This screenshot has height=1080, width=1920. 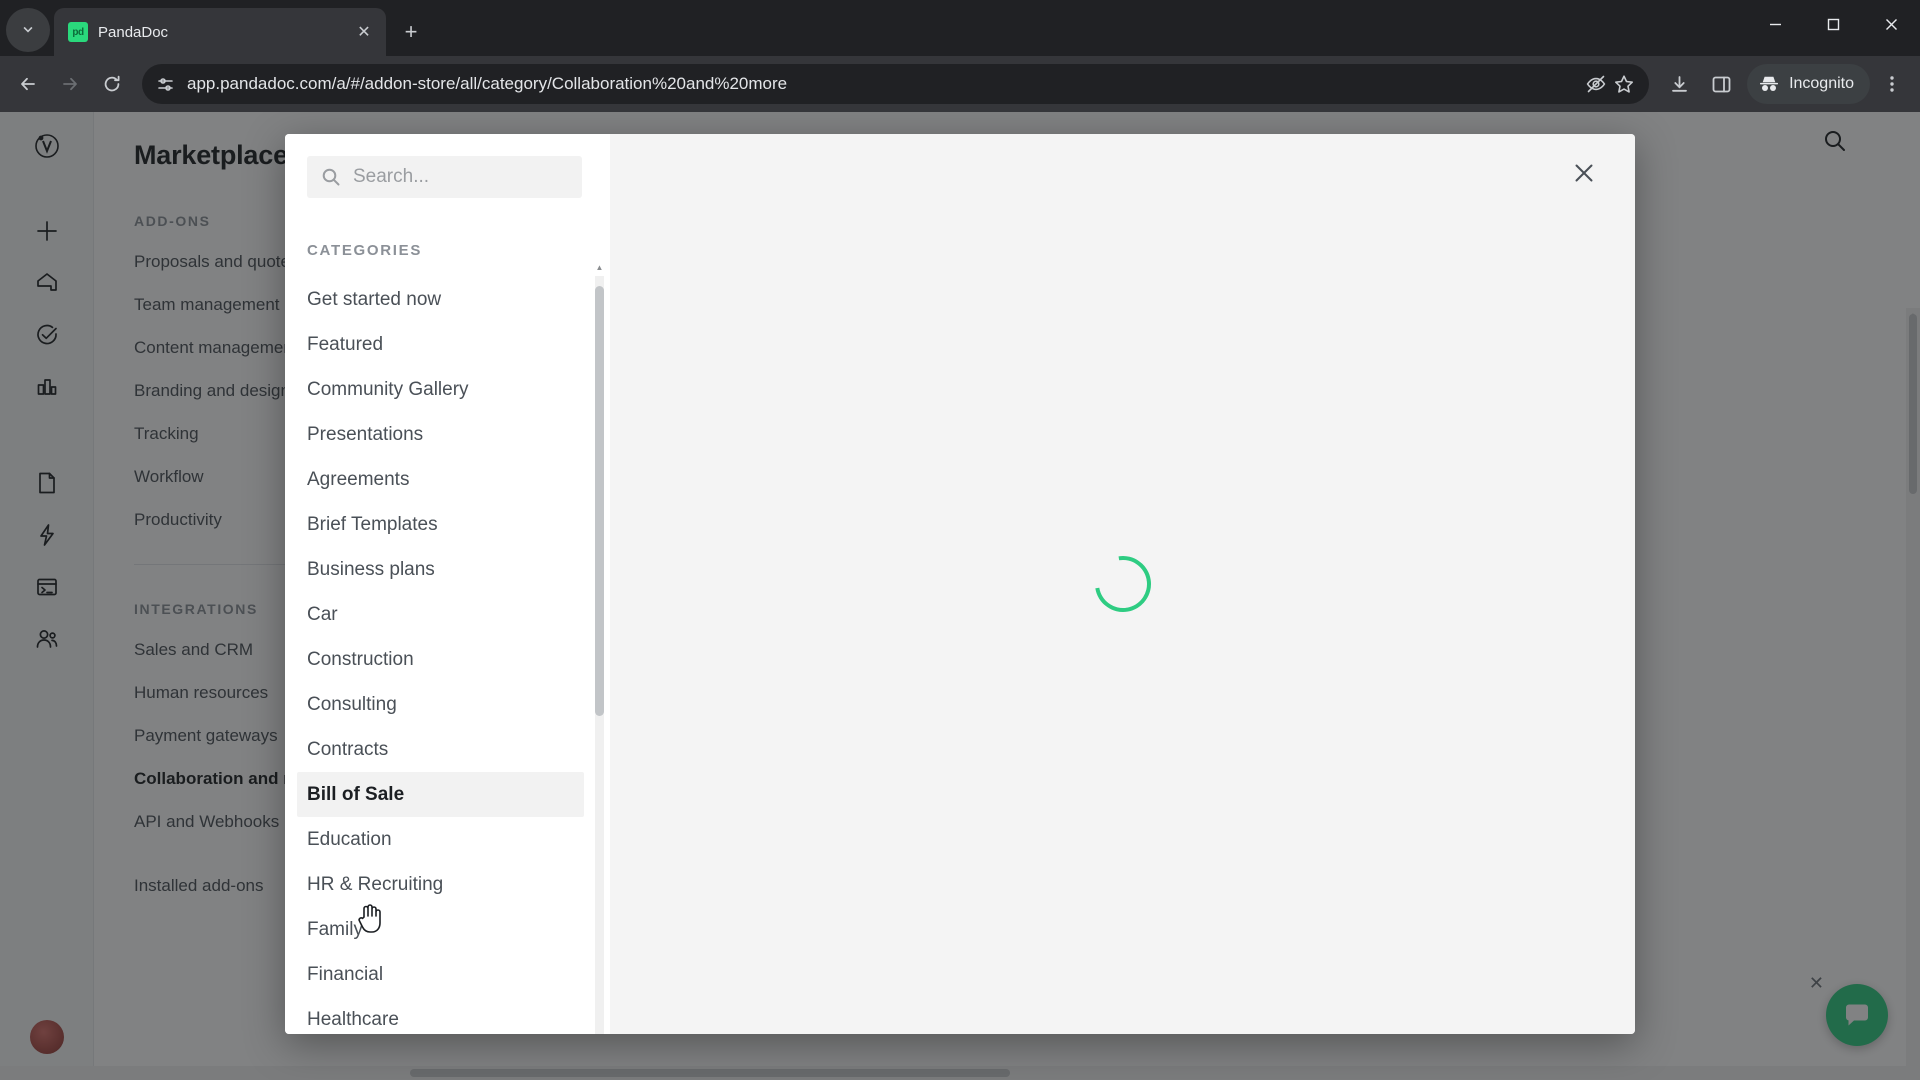 What do you see at coordinates (440, 794) in the screenshot?
I see `category-item-bill-of-sale: Bill of Sale` at bounding box center [440, 794].